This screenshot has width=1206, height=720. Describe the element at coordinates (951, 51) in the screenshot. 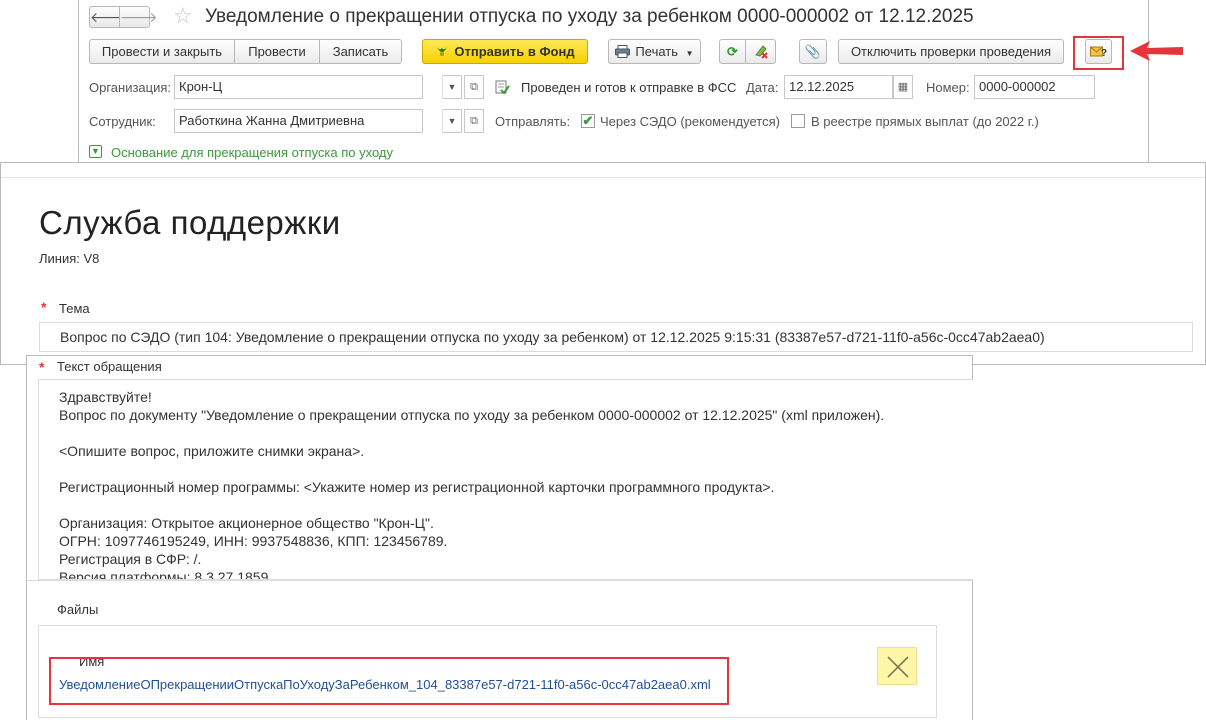

I see `disable-checks-button: Отключить проверки проведения` at that location.